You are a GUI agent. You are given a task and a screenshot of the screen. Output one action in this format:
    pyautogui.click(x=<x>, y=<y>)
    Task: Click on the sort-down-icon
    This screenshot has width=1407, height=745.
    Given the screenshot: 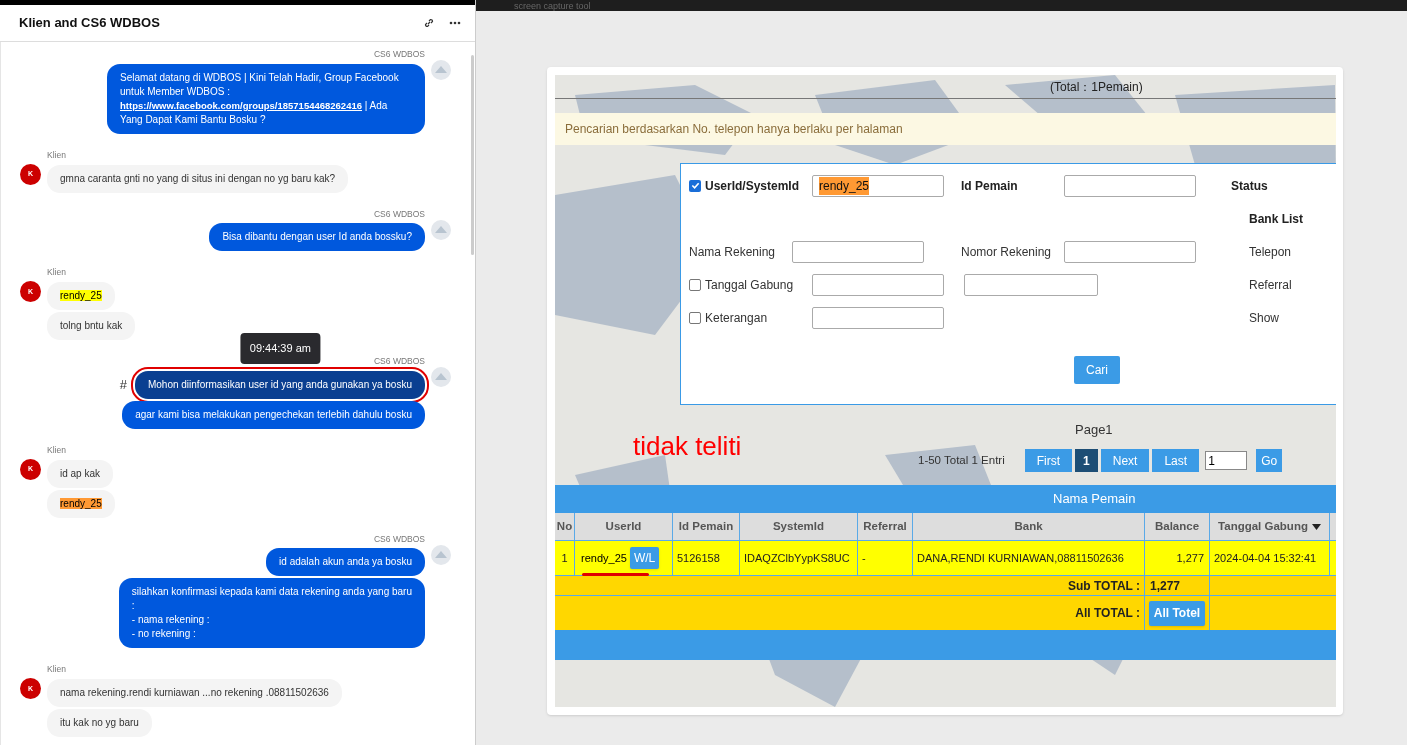 What is the action you would take?
    pyautogui.click(x=1316, y=526)
    